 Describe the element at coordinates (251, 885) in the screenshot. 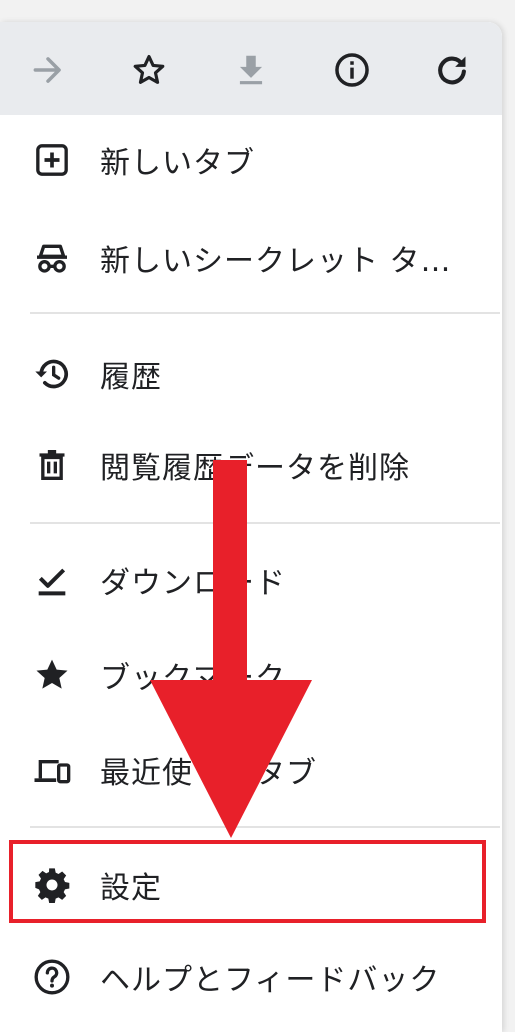

I see `menu-item-settings: 設定` at that location.